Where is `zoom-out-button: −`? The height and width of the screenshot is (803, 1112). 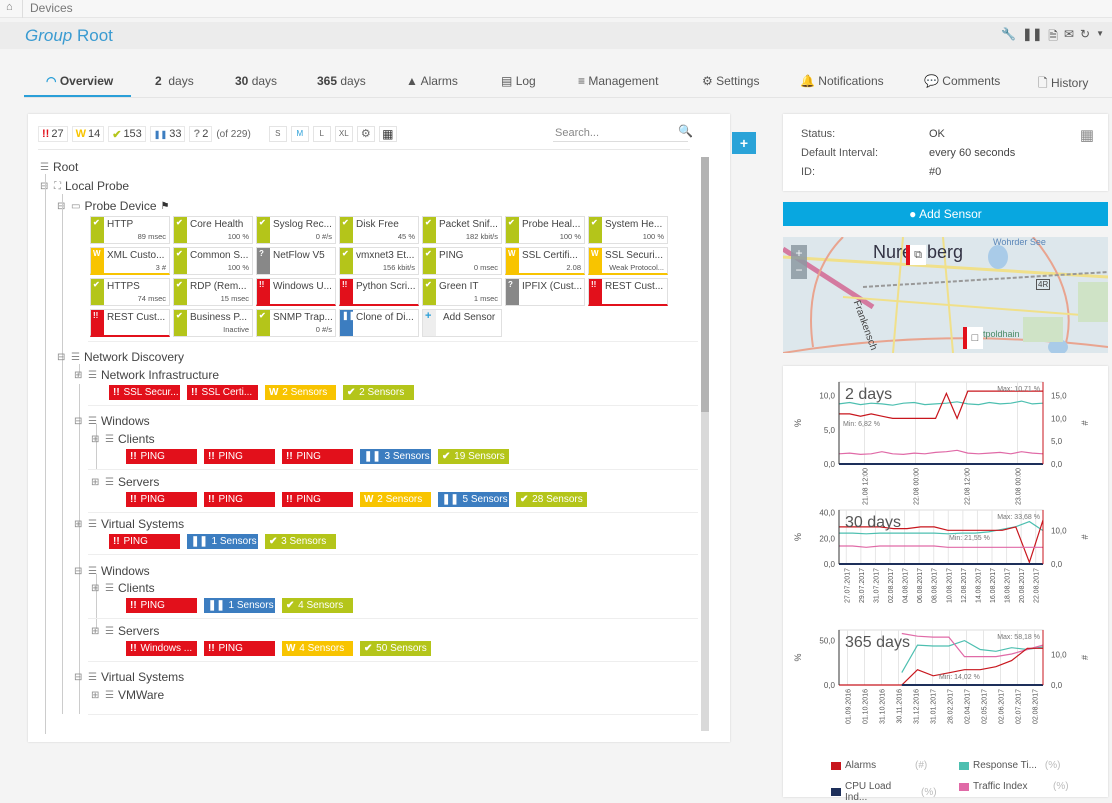 zoom-out-button: − is located at coordinates (799, 270).